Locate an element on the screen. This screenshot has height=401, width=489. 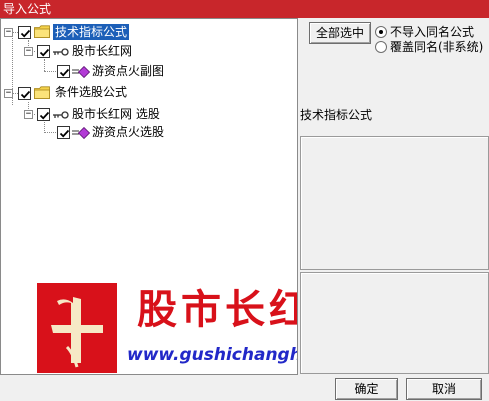
tree-node-label: 技术指标公式 is located at coordinates (91, 32).